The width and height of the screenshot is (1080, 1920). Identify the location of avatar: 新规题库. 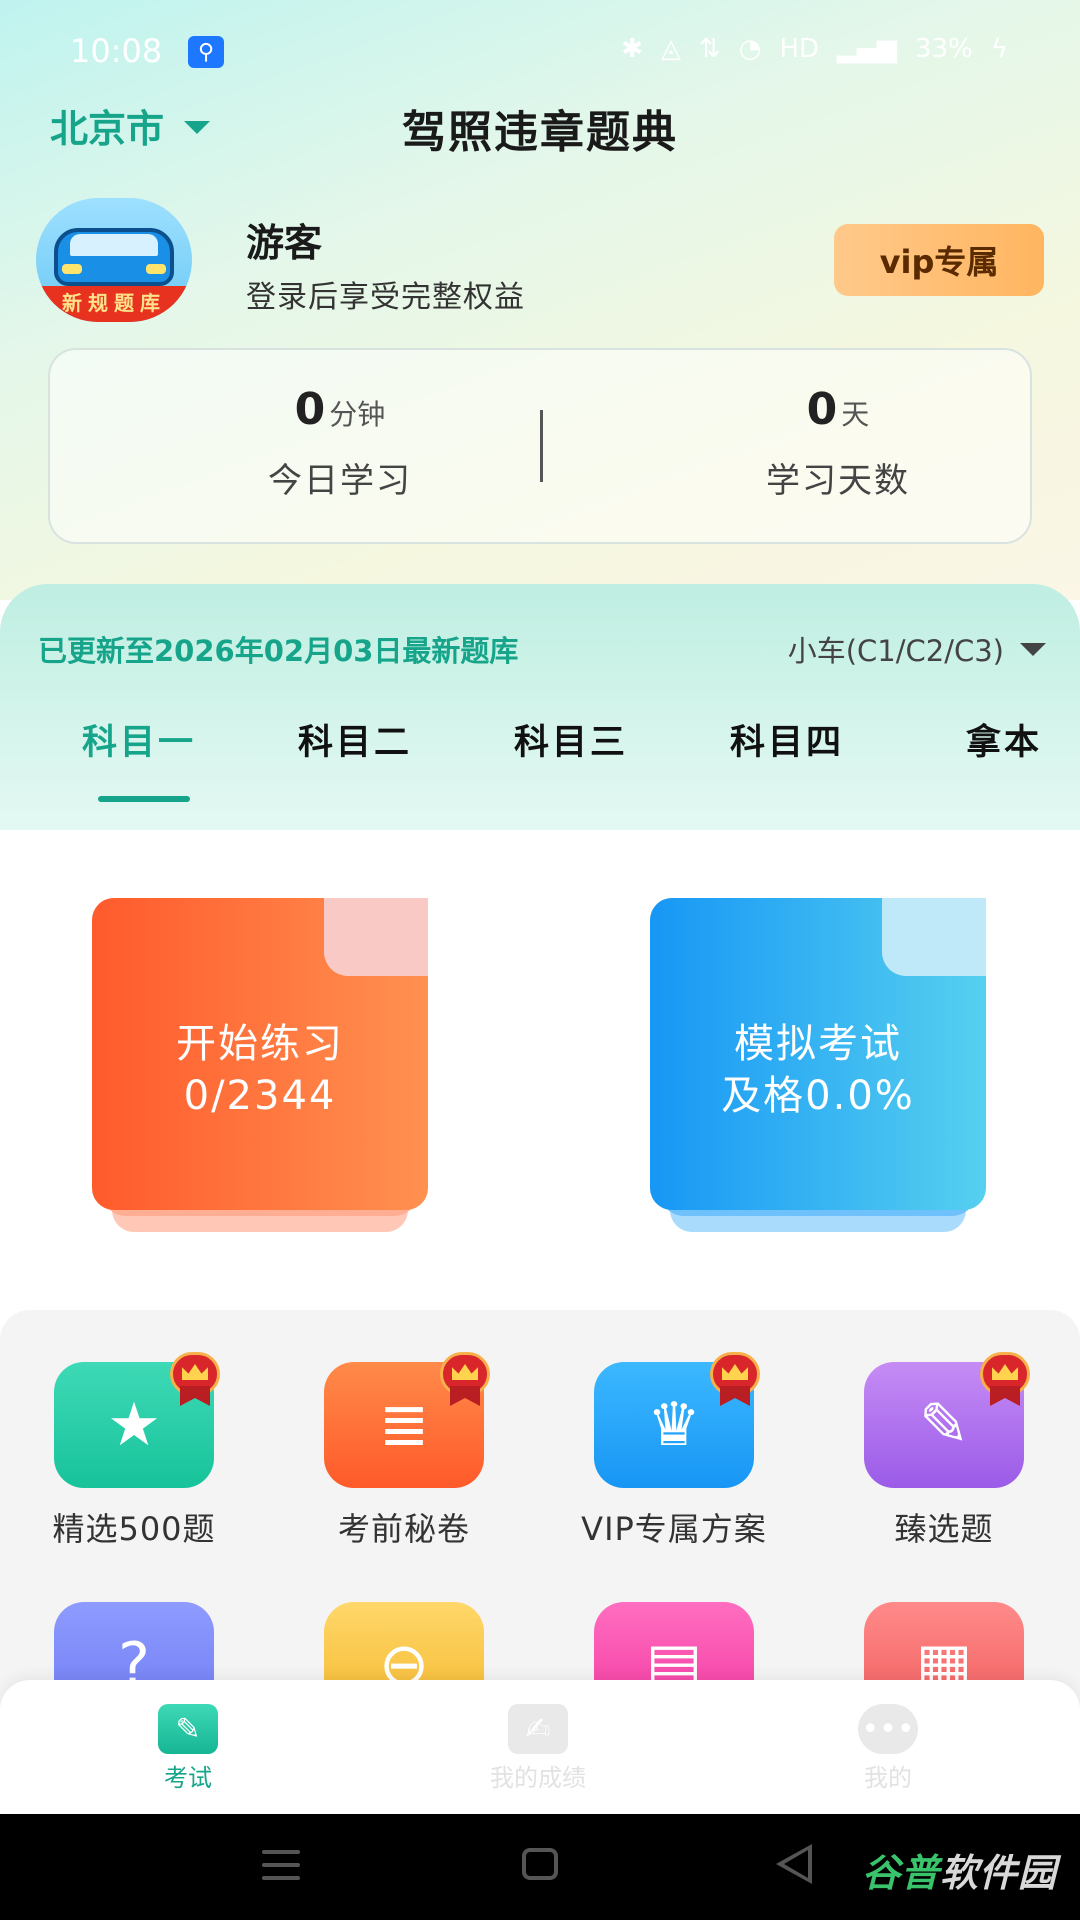
(114, 260).